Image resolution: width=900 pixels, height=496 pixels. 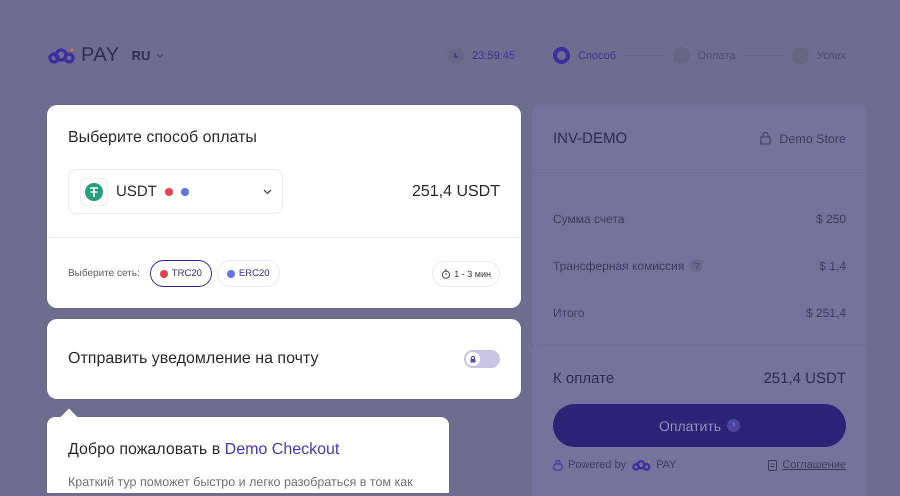 I want to click on row-label: Сумма счета, so click(x=588, y=219).